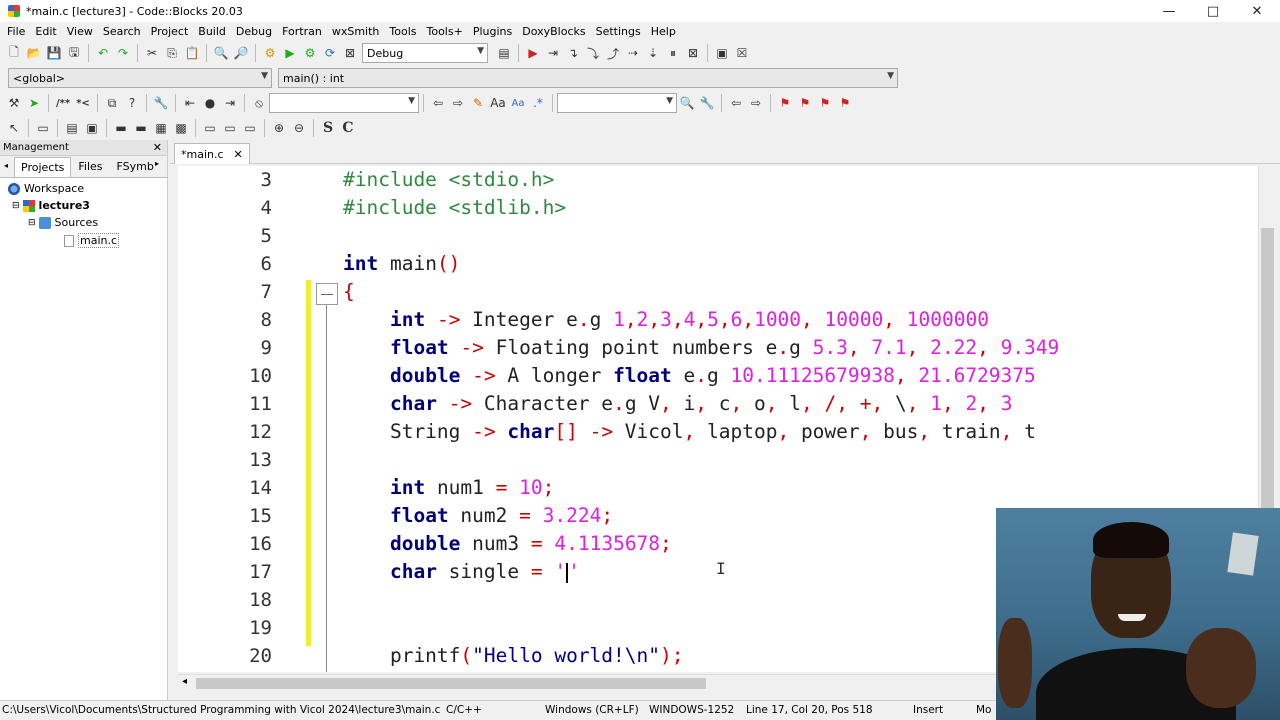 The image size is (1280, 720). I want to click on step-instruction-icon: ⇣, so click(653, 53).